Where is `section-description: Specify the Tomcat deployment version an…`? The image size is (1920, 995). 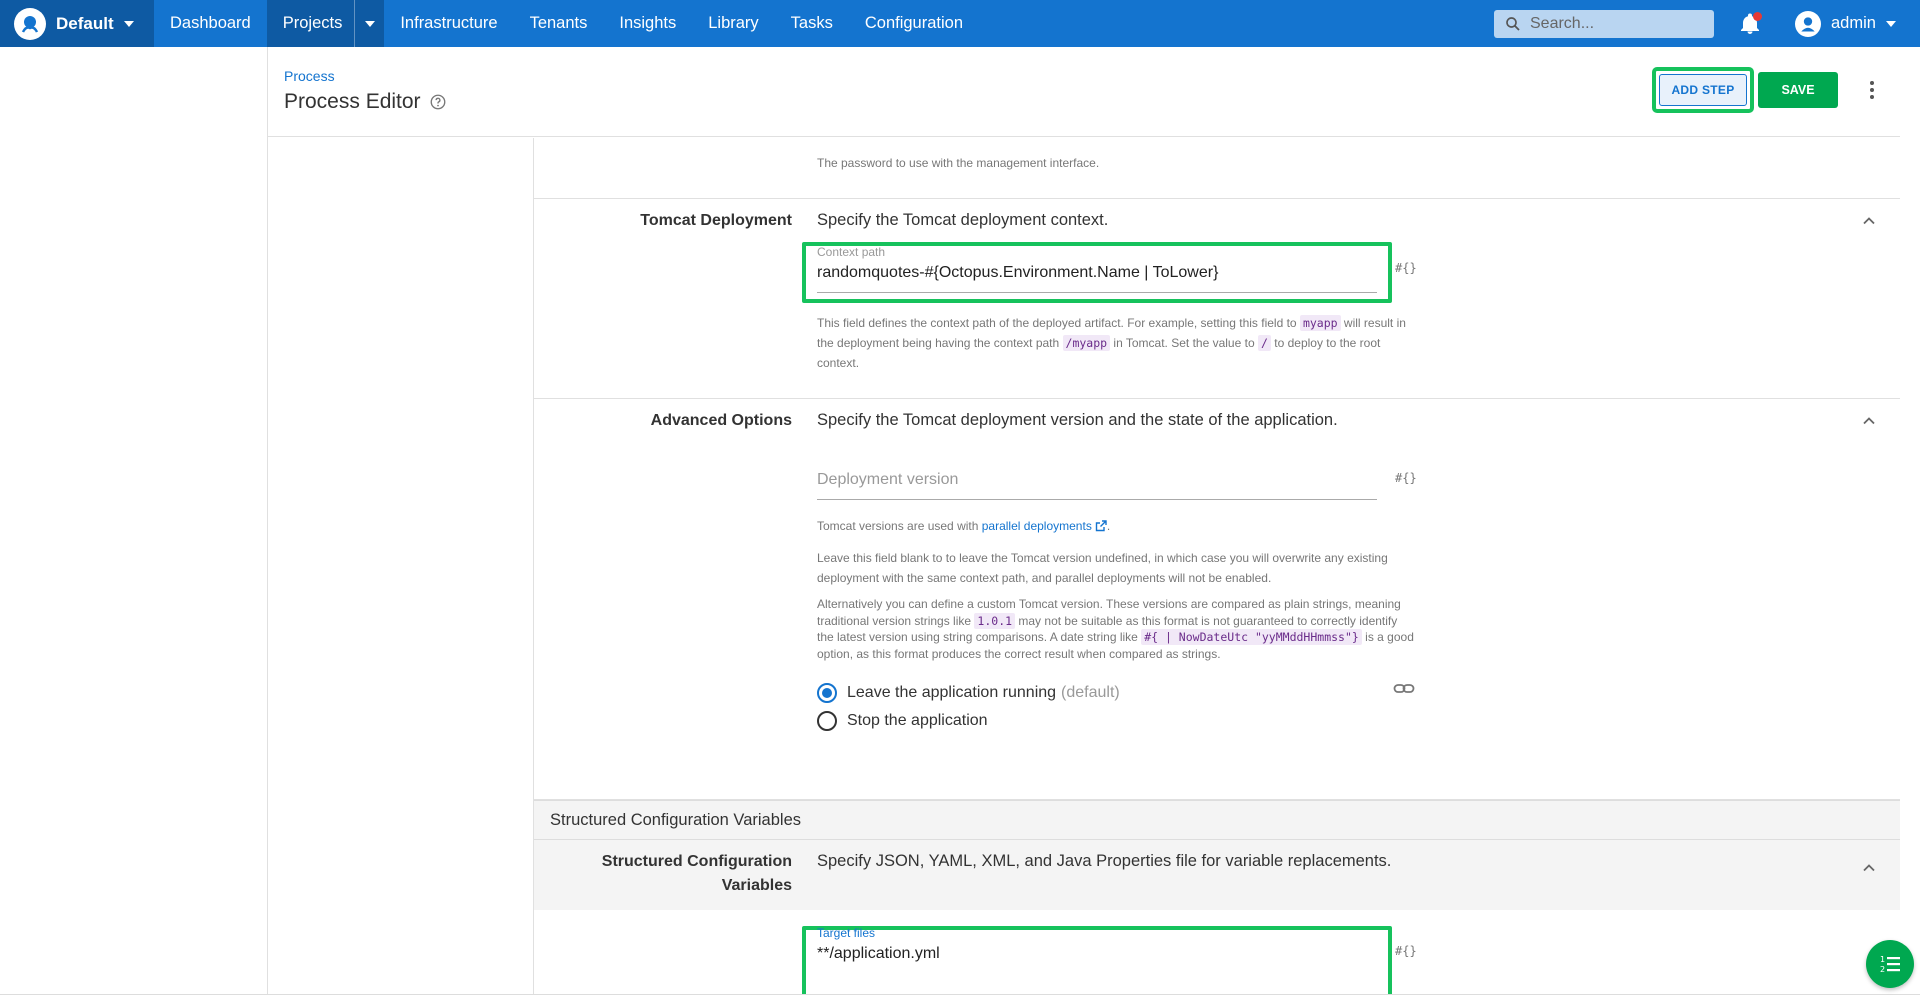 section-description: Specify the Tomcat deployment version an… is located at coordinates (1077, 420).